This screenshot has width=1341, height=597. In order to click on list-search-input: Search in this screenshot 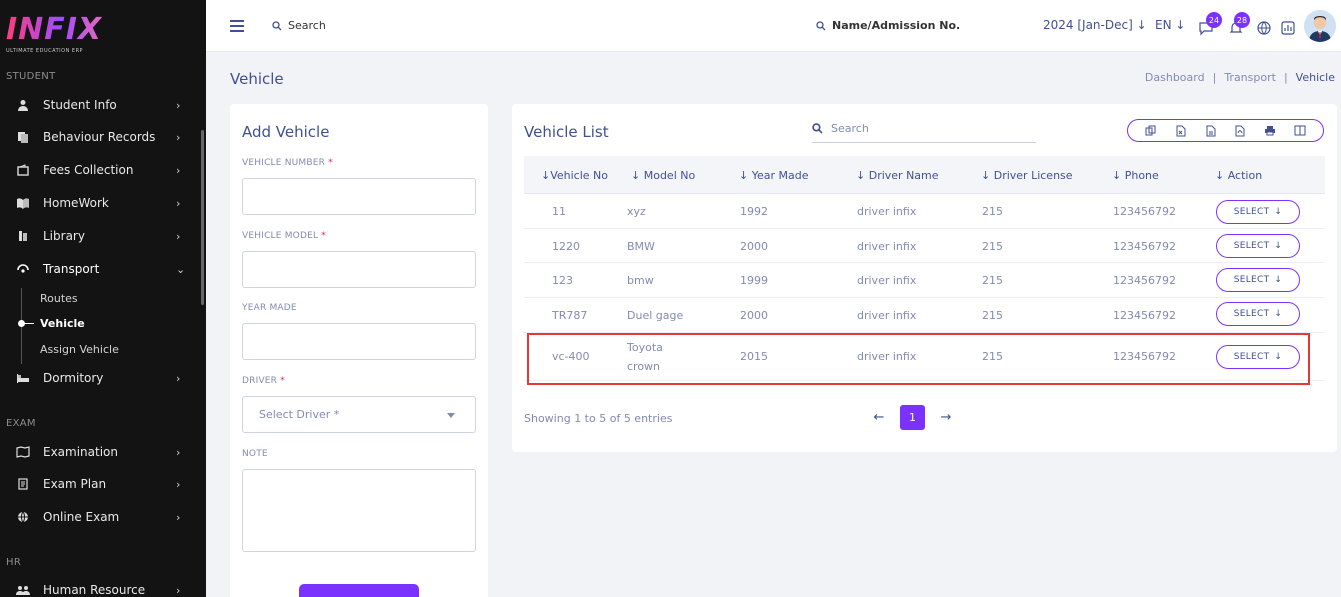, I will do `click(924, 128)`.